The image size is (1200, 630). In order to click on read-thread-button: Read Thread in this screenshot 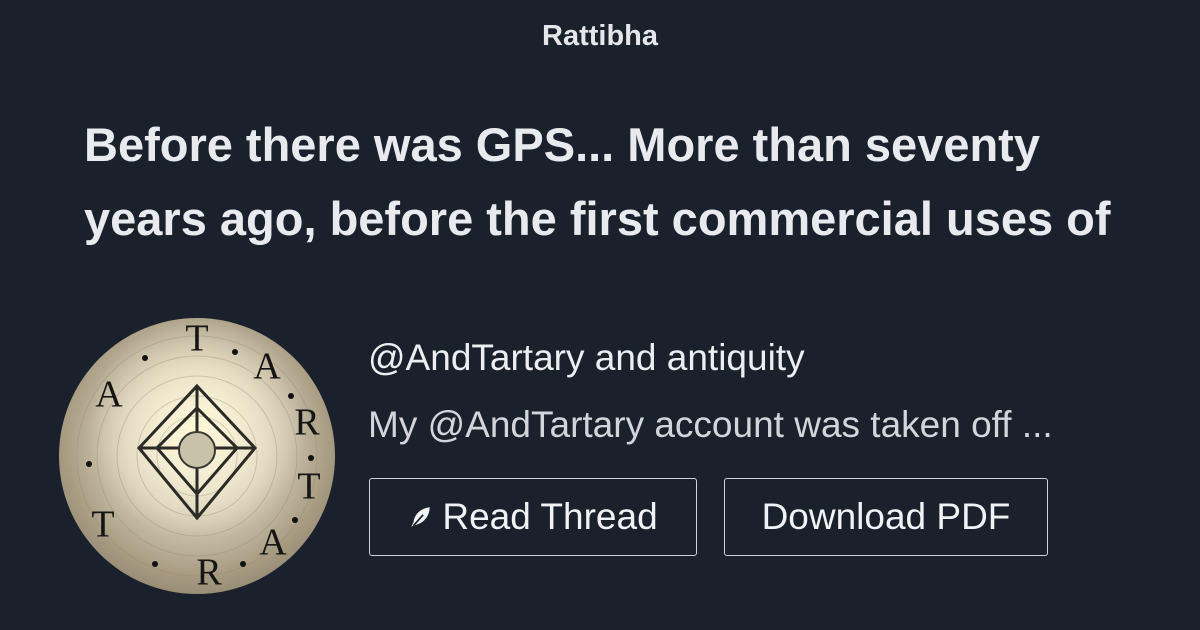, I will do `click(533, 517)`.